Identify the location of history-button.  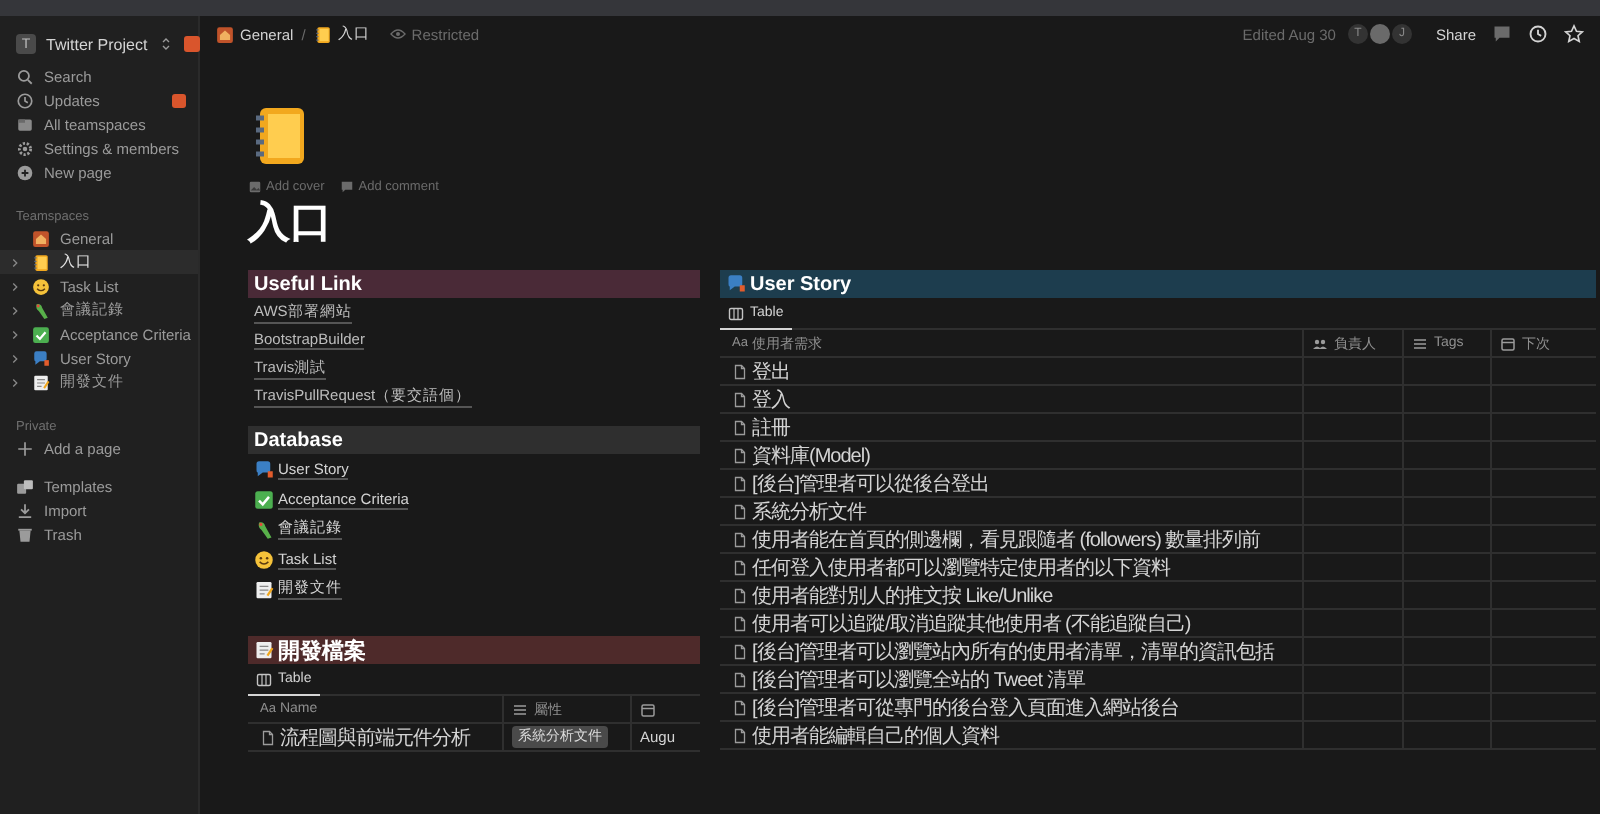
(1538, 34).